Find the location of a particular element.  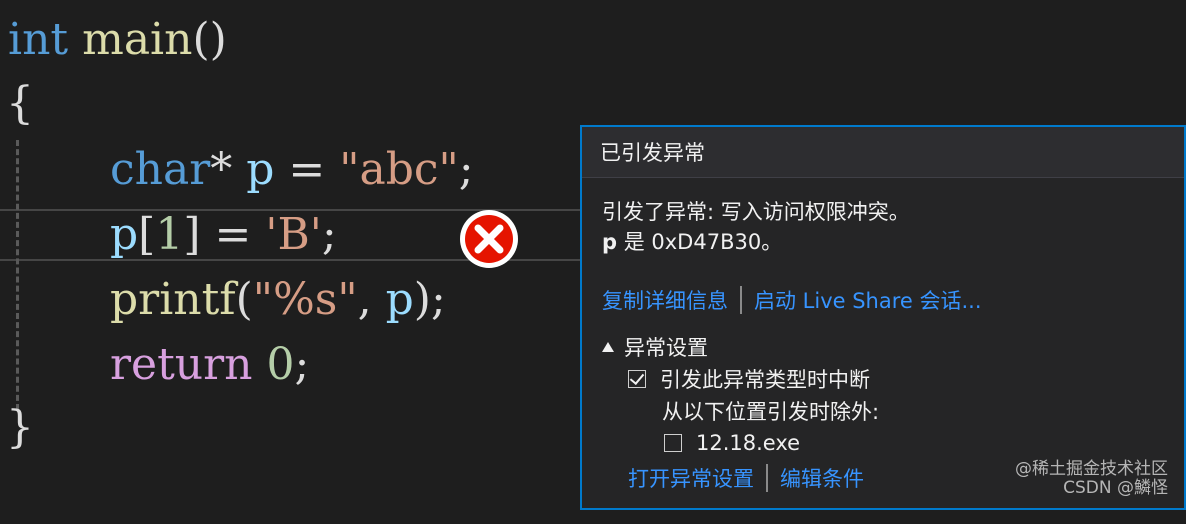

watermark-line1: @稀土掘金技术社区 is located at coordinates (1091, 469).